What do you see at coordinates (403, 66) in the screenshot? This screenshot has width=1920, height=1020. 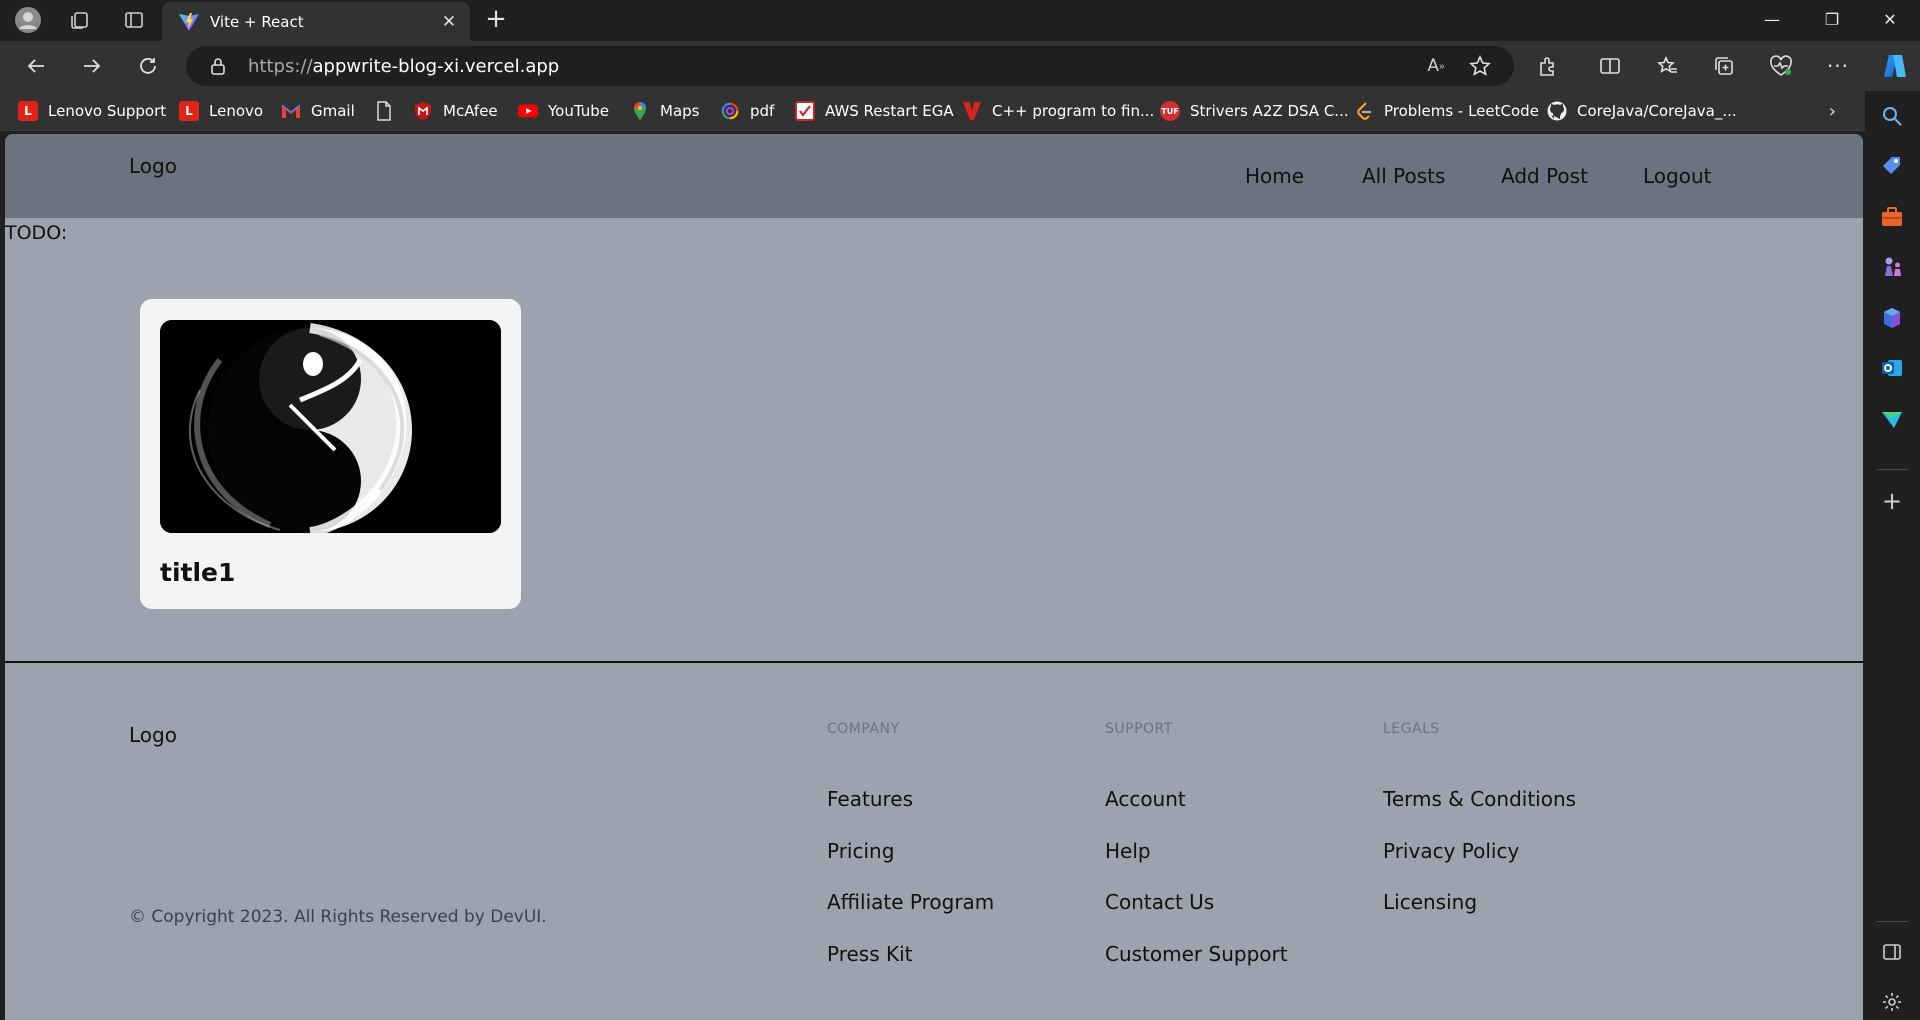 I see `url-text: https://appwrite-blog-xi.vercel.app` at bounding box center [403, 66].